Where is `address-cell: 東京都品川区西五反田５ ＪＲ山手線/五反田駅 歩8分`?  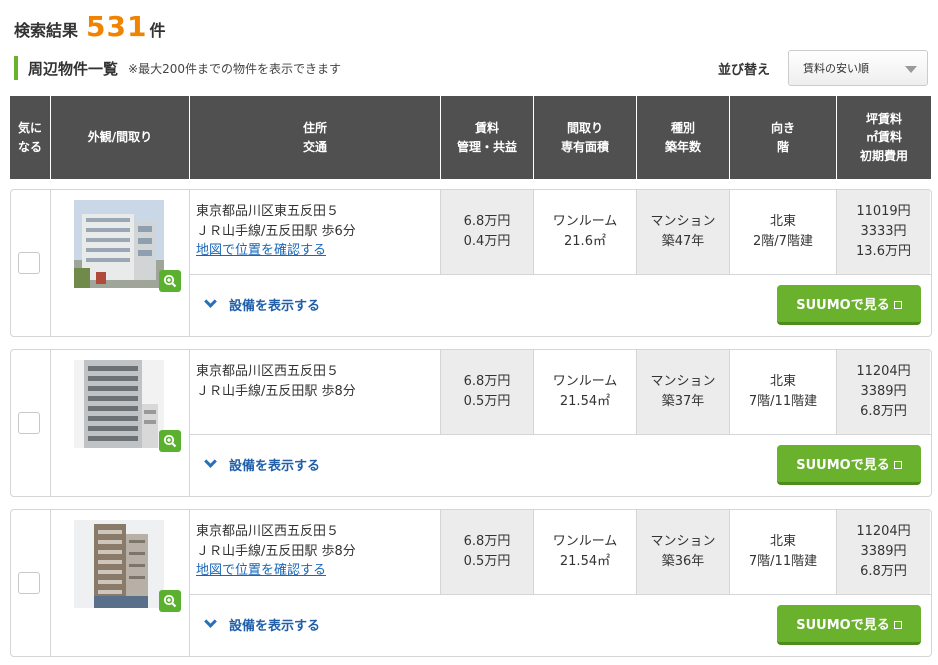 address-cell: 東京都品川区西五反田５ ＪＲ山手線/五反田駅 歩8分 is located at coordinates (315, 392).